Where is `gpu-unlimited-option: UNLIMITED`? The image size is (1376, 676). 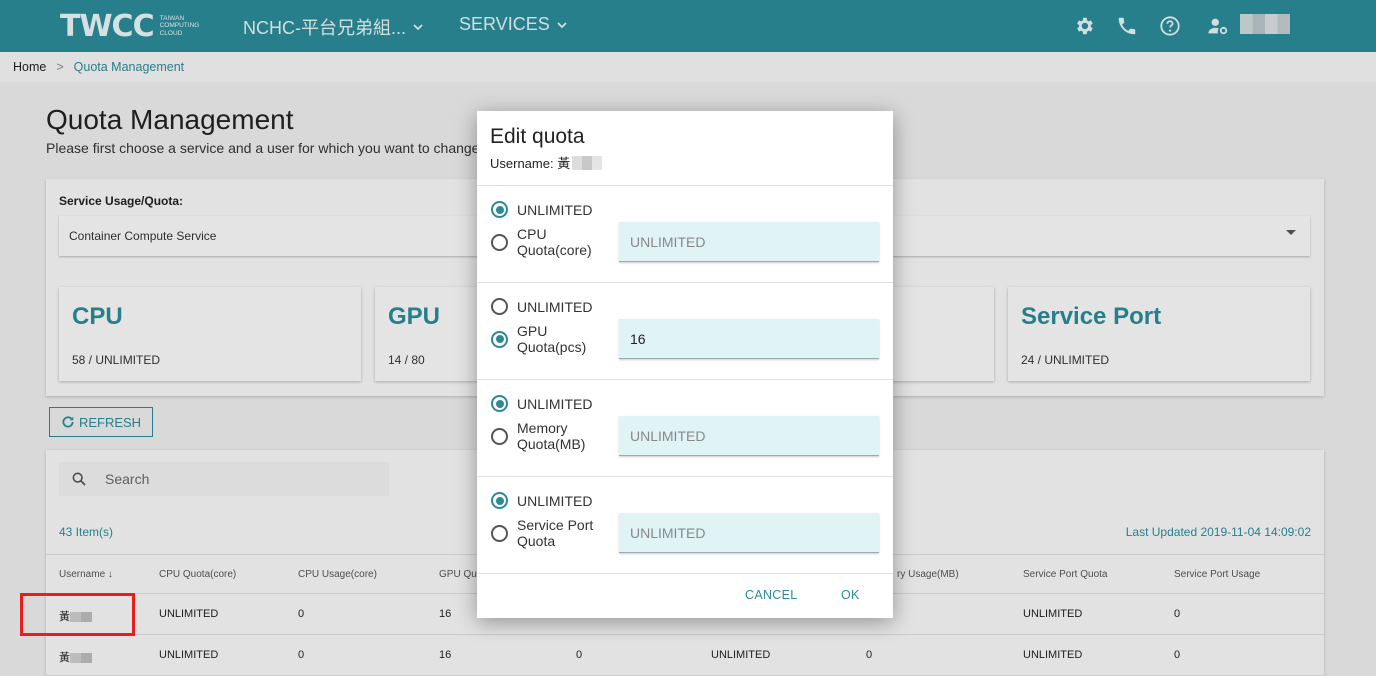
gpu-unlimited-option: UNLIMITED is located at coordinates (541, 306).